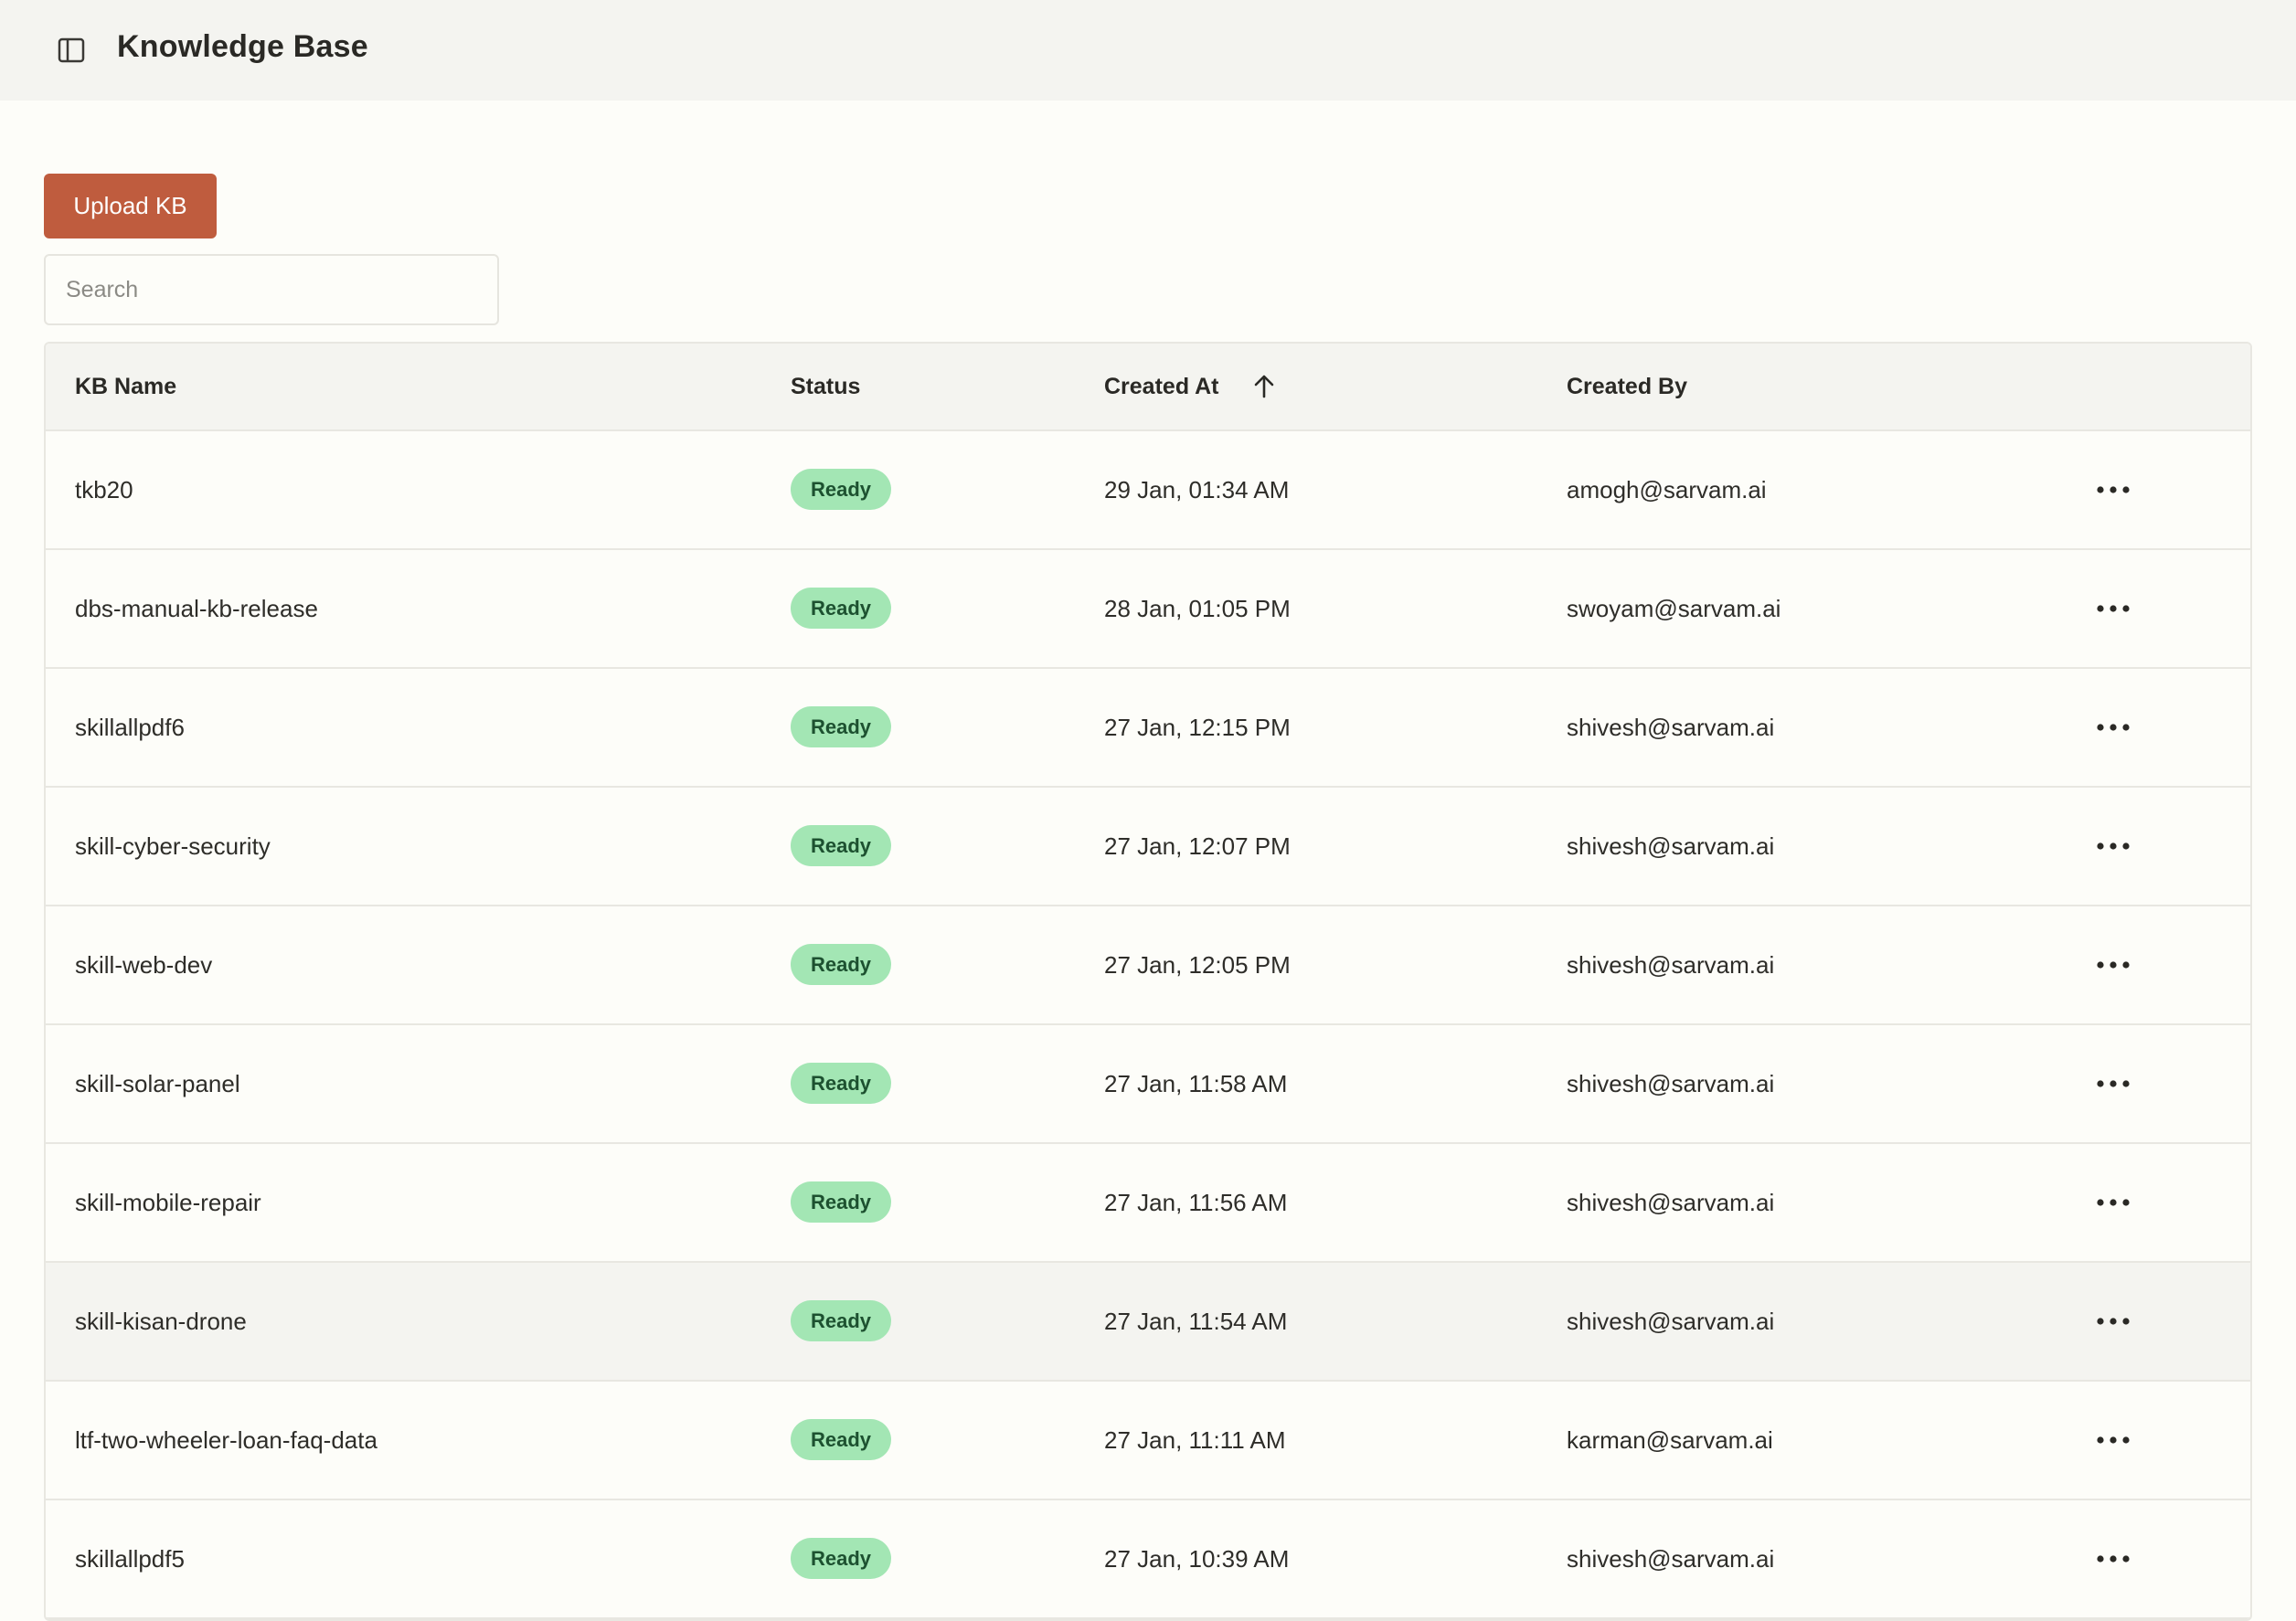  What do you see at coordinates (130, 727) in the screenshot?
I see `kb-name-cell: skillallpdf6` at bounding box center [130, 727].